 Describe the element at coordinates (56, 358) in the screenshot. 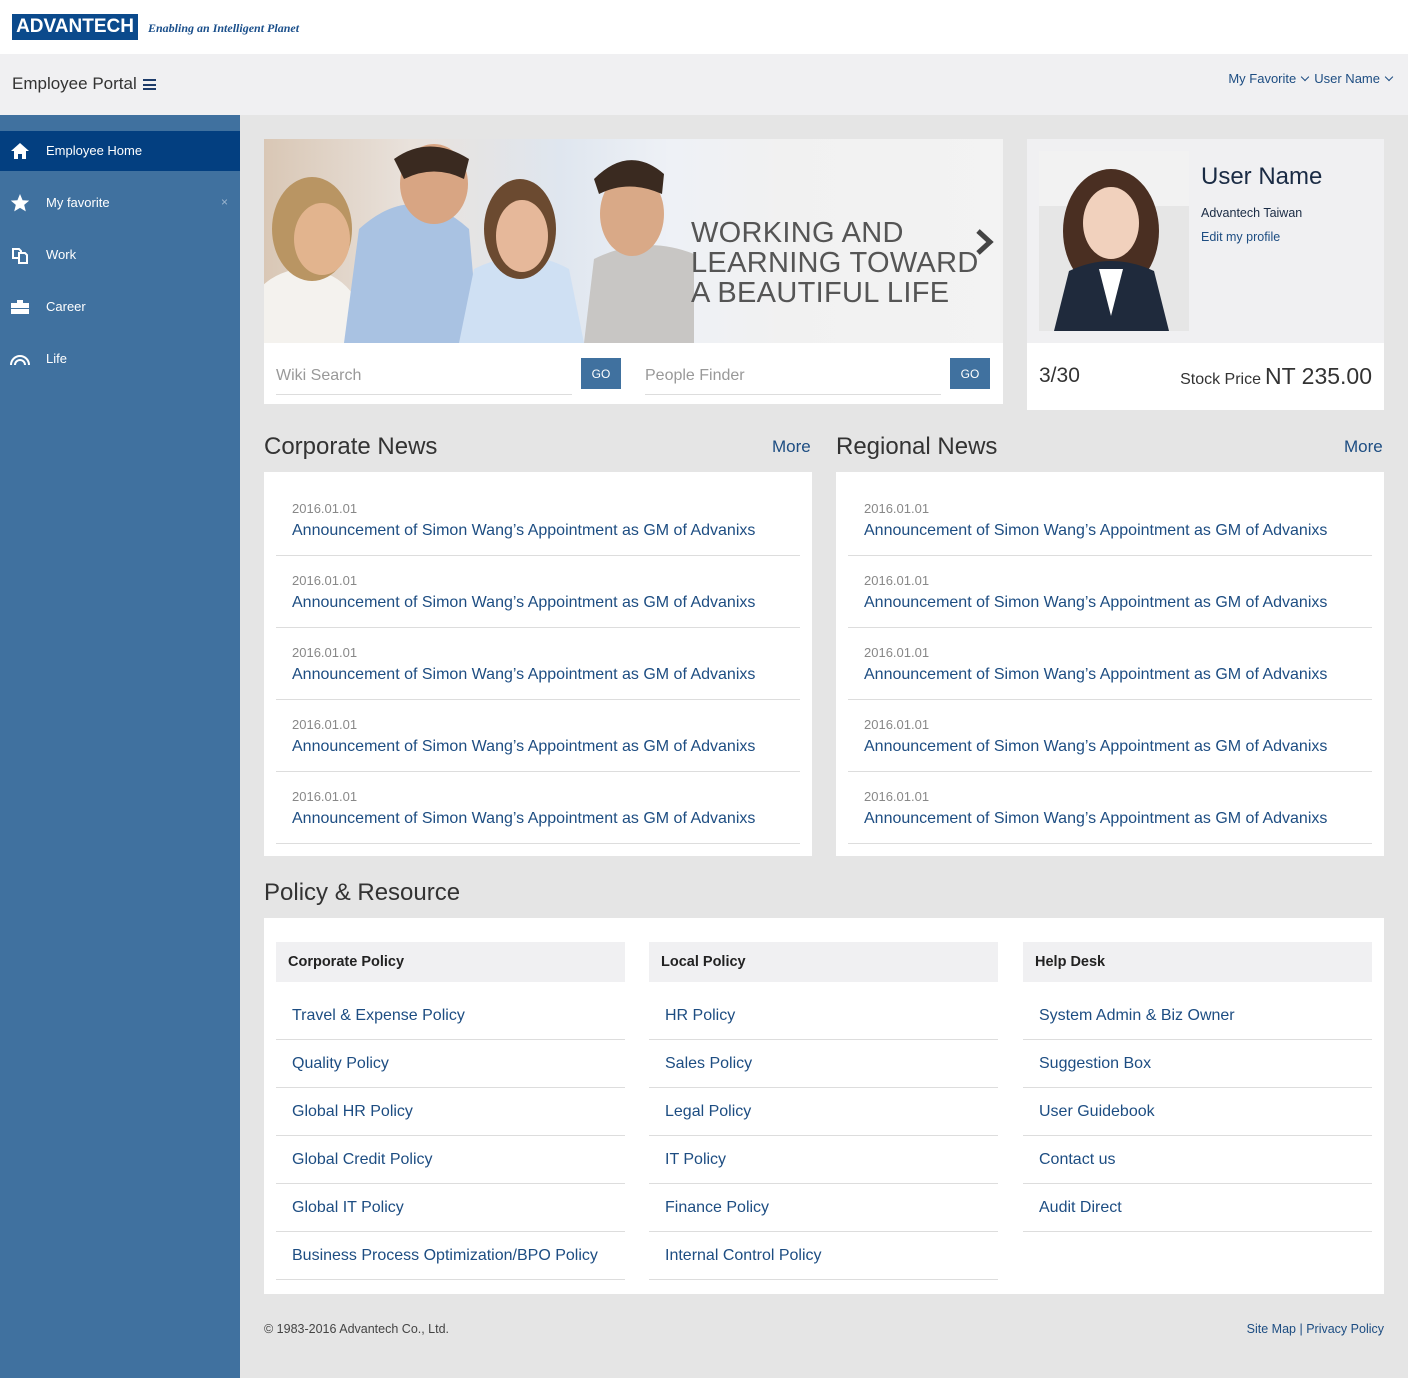

I see `sidebar-item-label: Life` at that location.